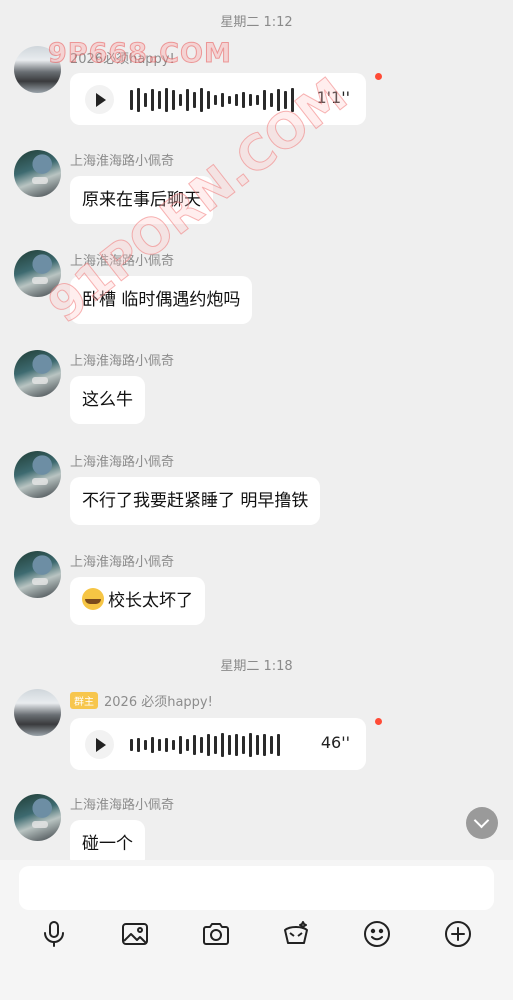  Describe the element at coordinates (54, 934) in the screenshot. I see `microphone-icon` at that location.